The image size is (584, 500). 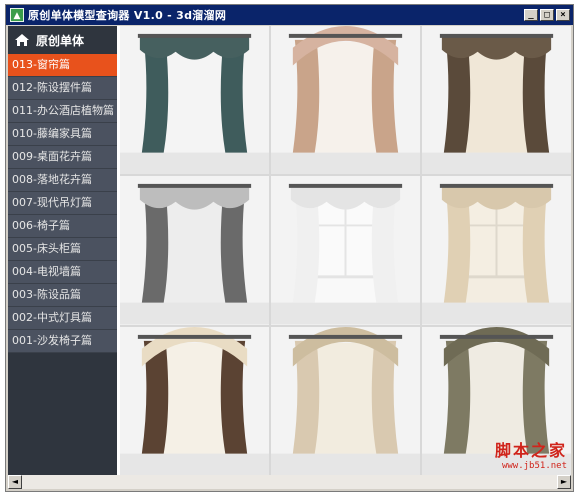 I want to click on thumbnail-curtain-white-sheer-window, so click(x=345, y=250).